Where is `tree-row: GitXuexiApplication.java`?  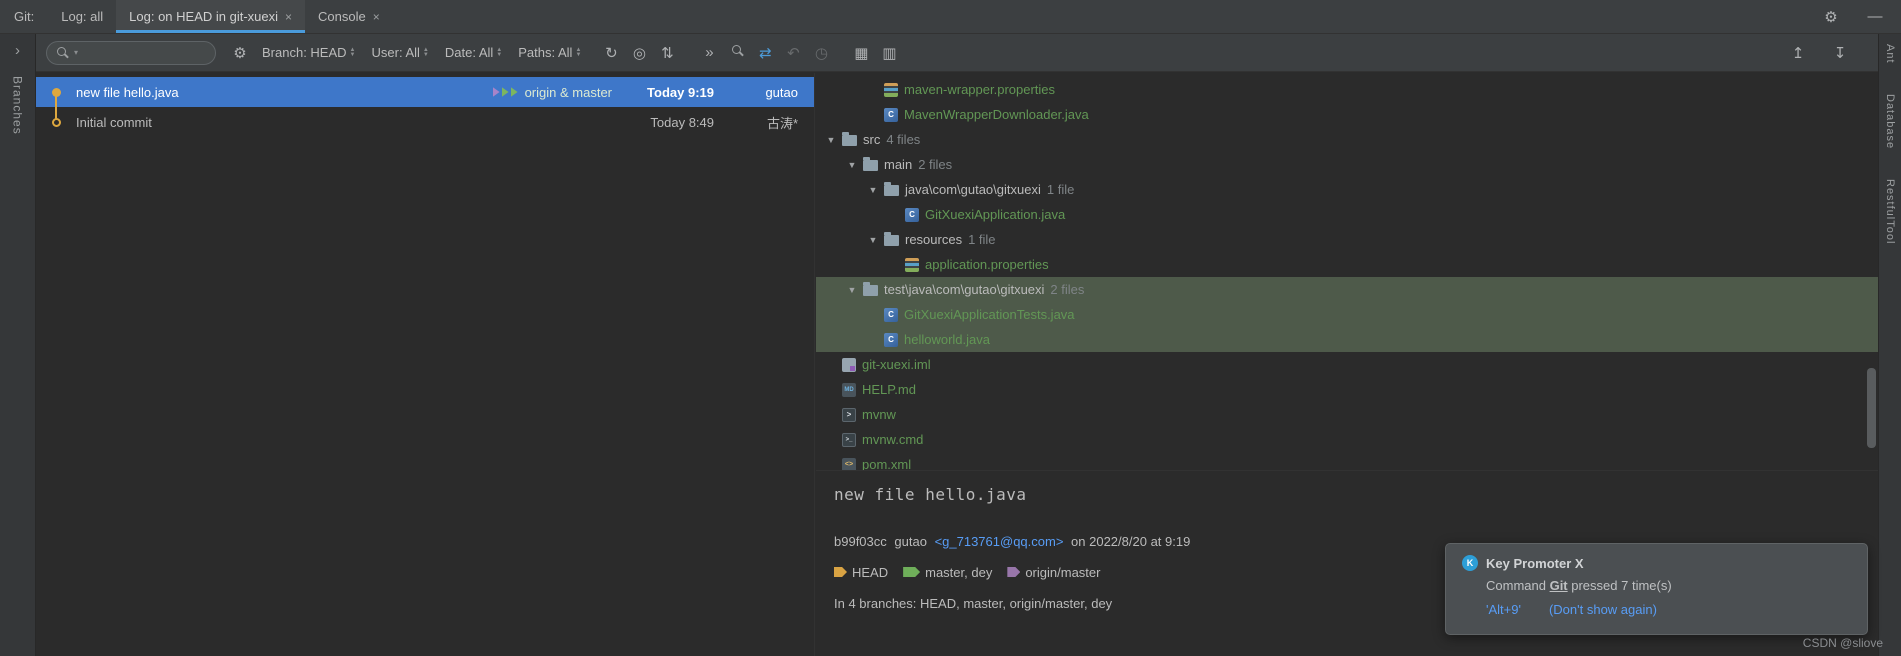
tree-row: GitXuexiApplication.java is located at coordinates (1347, 214).